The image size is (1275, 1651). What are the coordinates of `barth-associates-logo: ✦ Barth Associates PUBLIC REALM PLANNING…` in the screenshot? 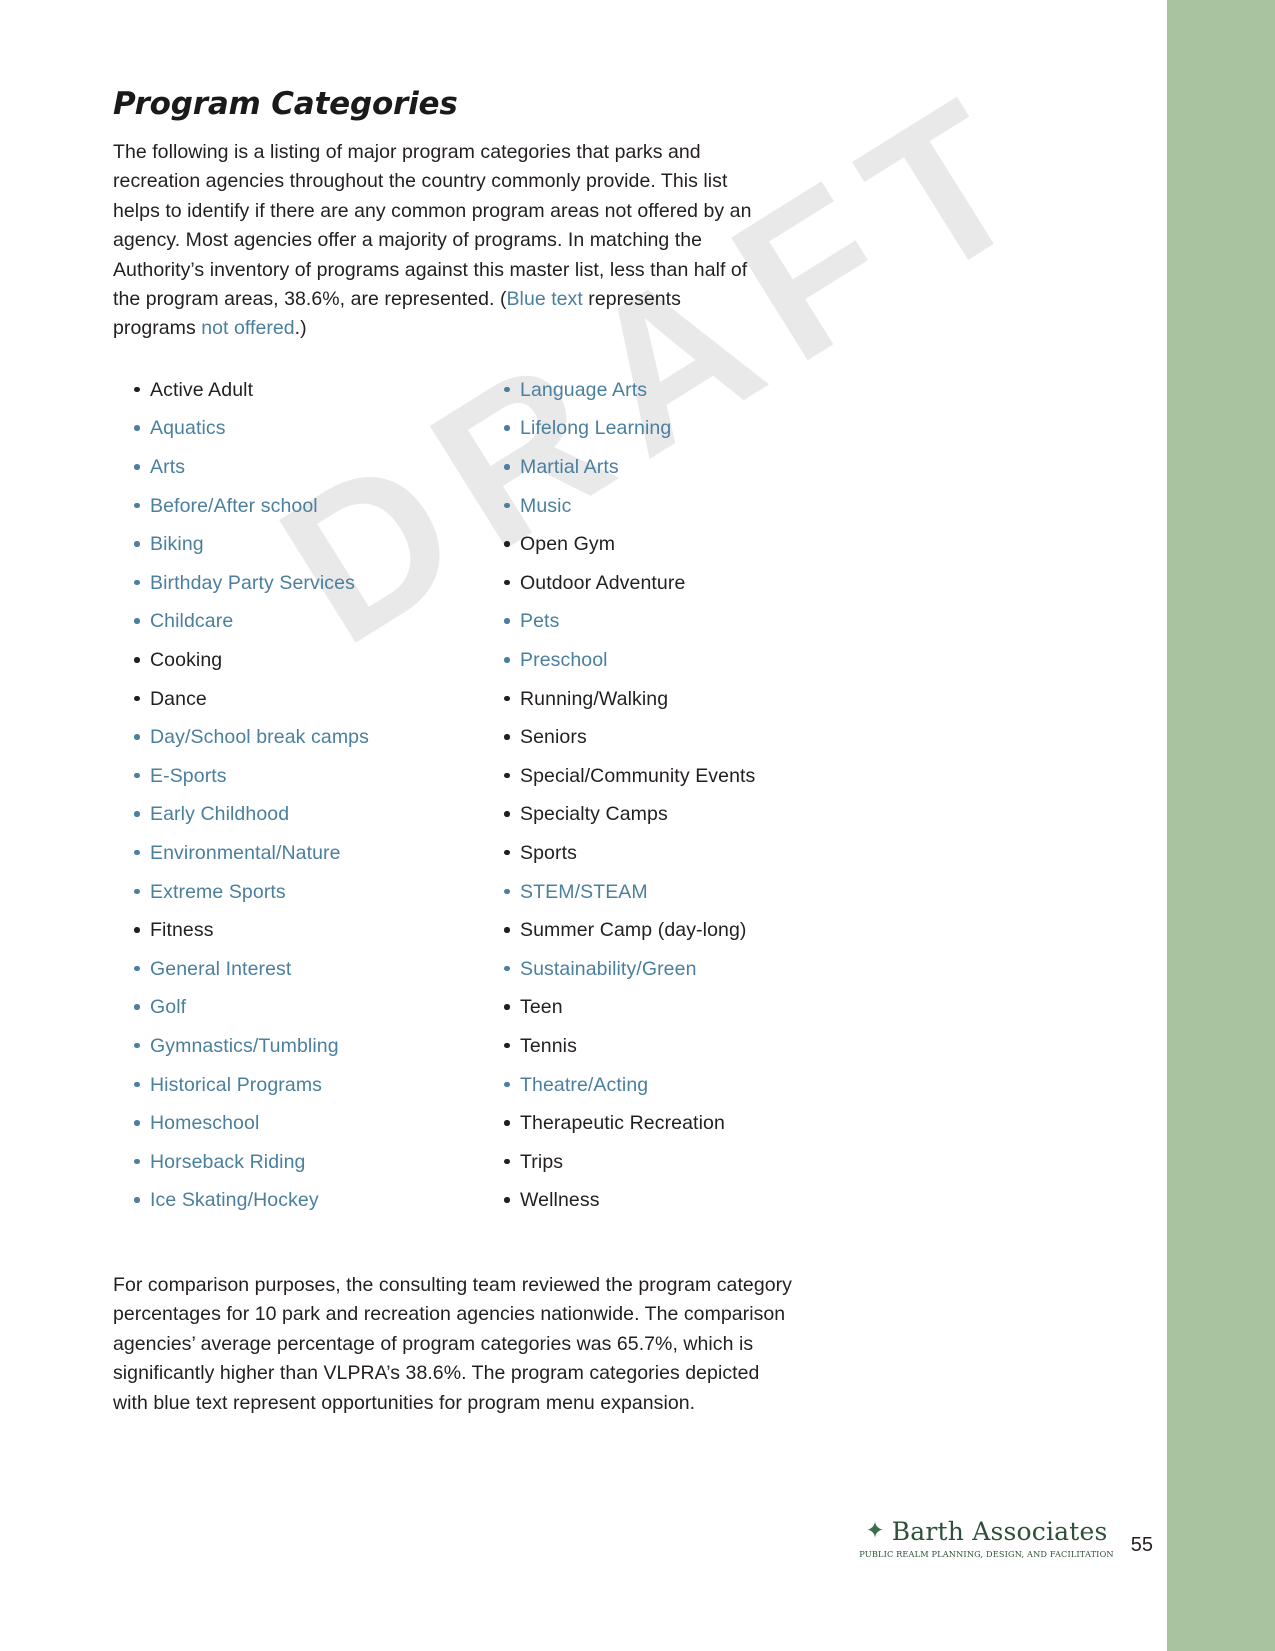 It's located at (986, 1538).